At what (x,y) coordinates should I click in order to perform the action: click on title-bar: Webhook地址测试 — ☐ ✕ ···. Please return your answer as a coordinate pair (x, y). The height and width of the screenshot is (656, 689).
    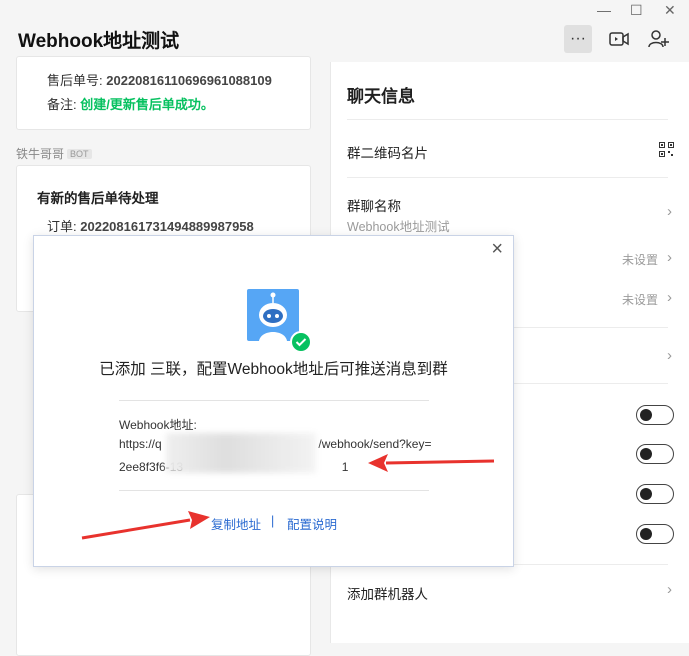
    Looking at the image, I should click on (344, 31).